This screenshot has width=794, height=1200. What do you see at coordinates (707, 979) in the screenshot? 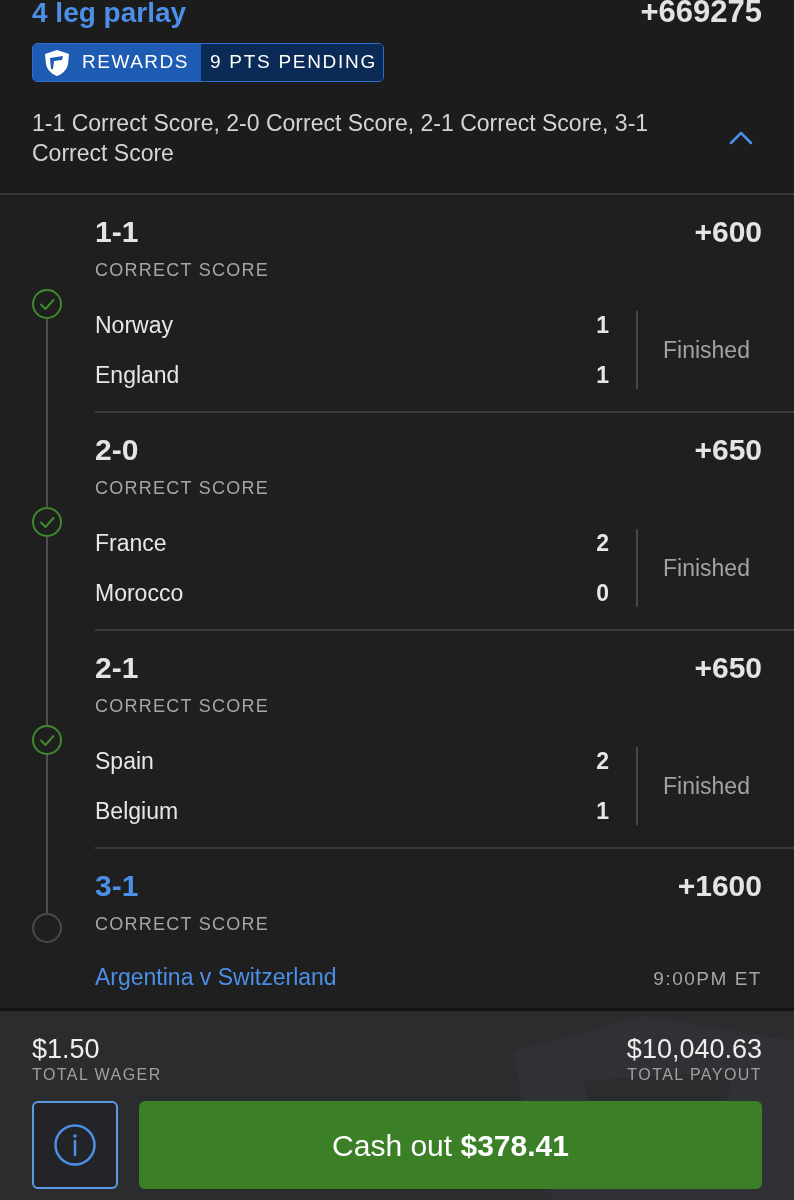
I see `start-time: 9:00PM ET` at bounding box center [707, 979].